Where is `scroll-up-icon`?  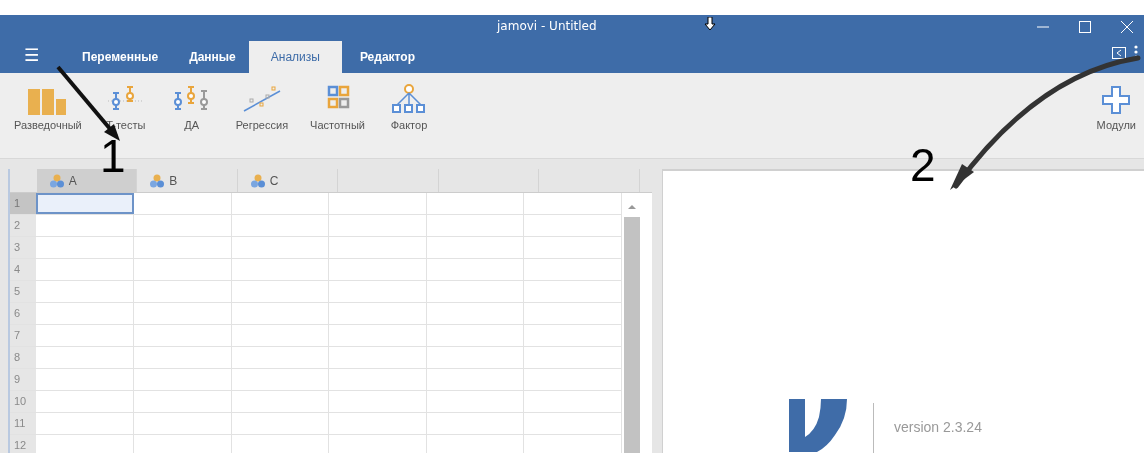
scroll-up-icon is located at coordinates (632, 207).